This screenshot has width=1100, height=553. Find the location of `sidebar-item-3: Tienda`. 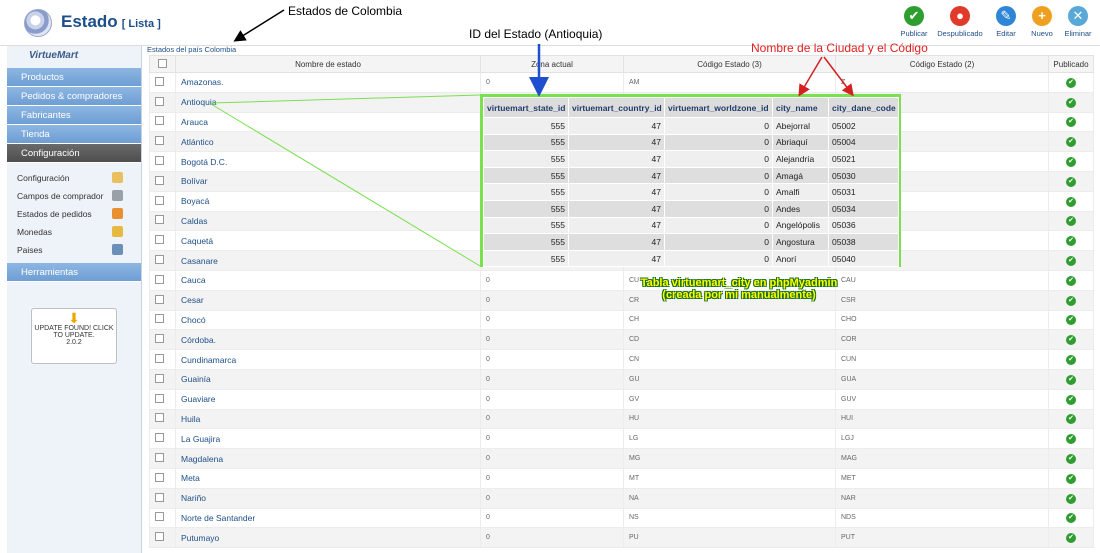

sidebar-item-3: Tienda is located at coordinates (74, 134).